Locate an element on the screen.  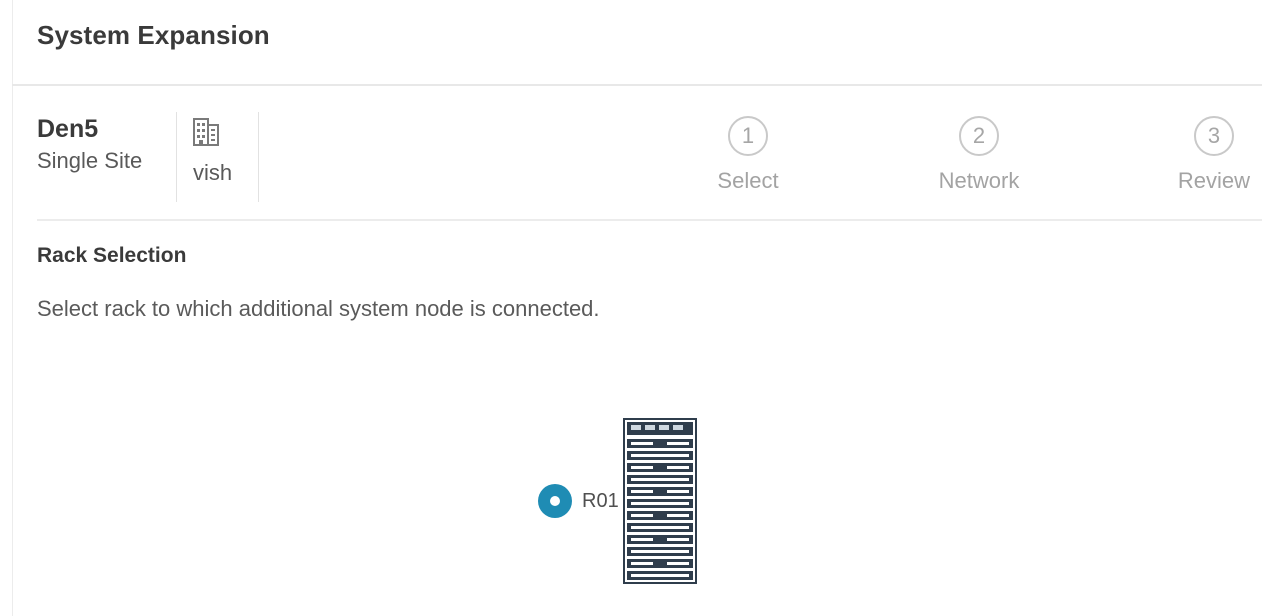
owner-name: vish is located at coordinates (213, 172).